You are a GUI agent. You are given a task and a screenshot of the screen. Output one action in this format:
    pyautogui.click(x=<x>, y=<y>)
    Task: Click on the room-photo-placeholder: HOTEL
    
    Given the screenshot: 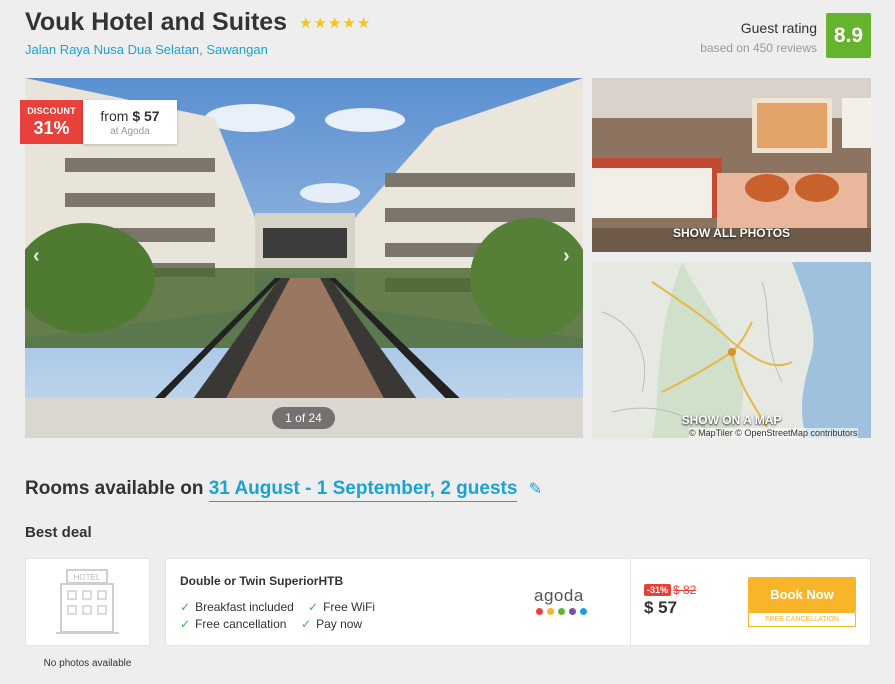 What is the action you would take?
    pyautogui.click(x=87, y=602)
    